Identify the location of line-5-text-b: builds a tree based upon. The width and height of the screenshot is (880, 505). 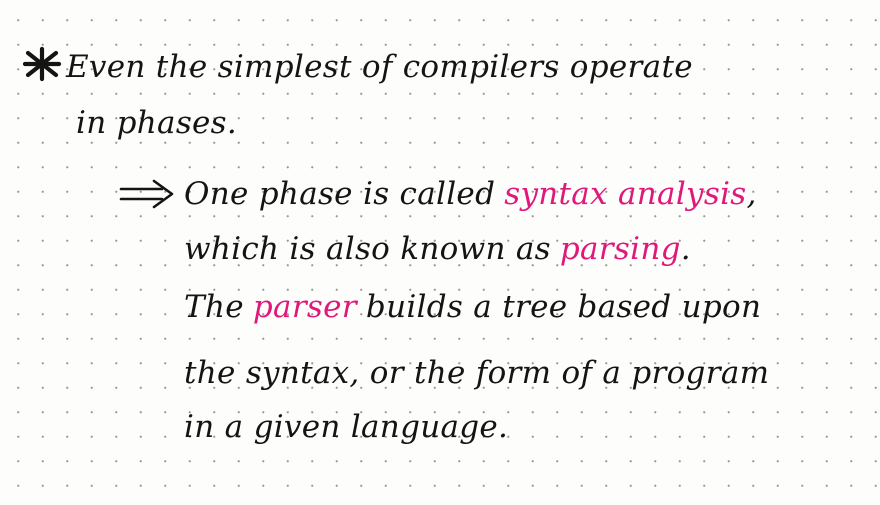
(563, 307).